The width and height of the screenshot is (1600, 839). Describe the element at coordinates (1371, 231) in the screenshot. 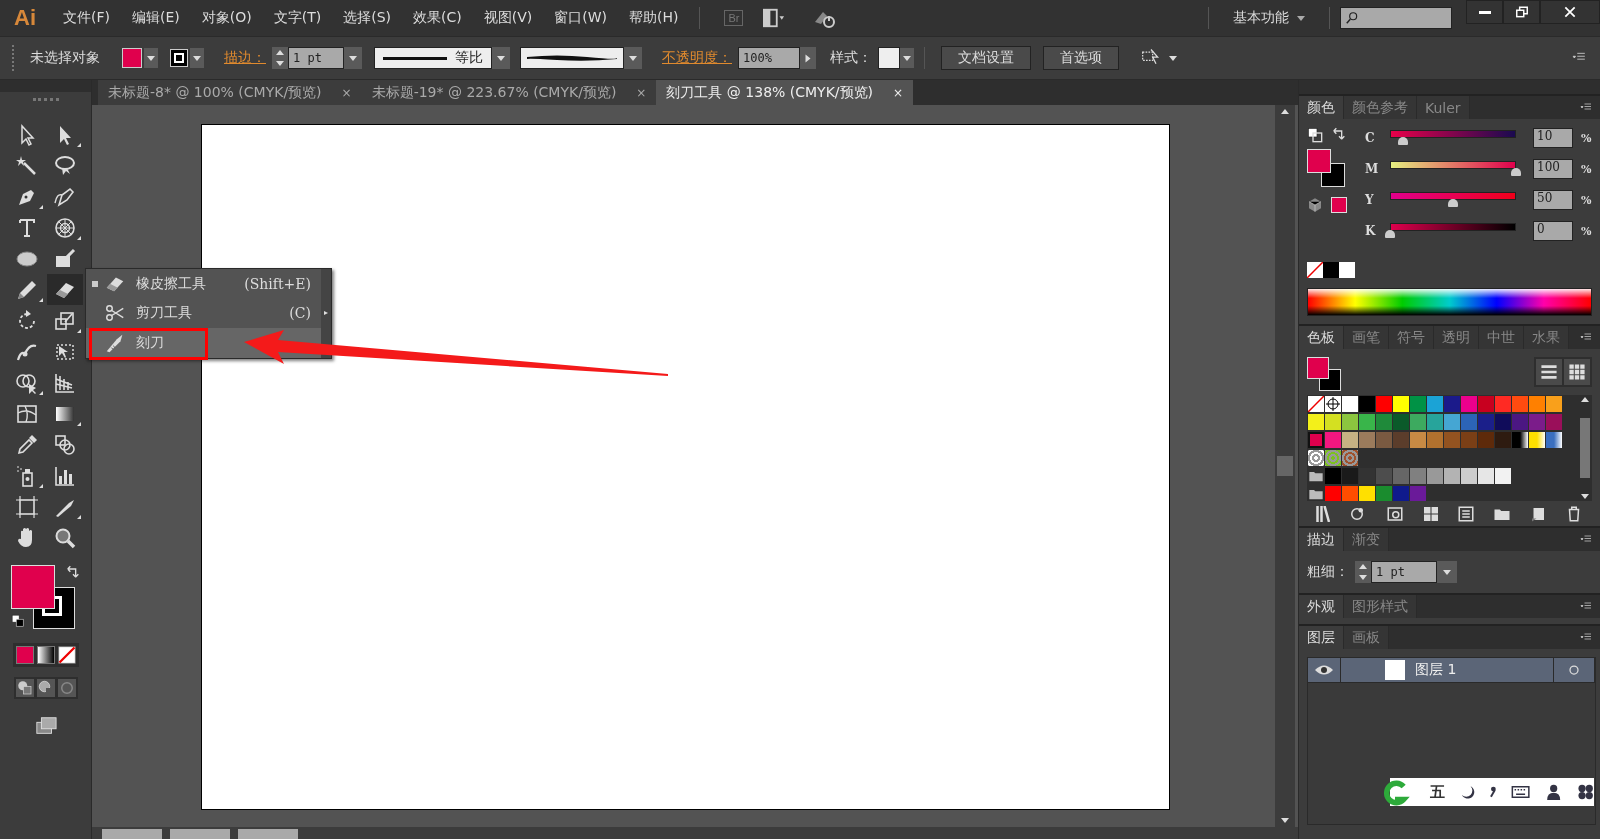

I see `channel-label: K` at that location.